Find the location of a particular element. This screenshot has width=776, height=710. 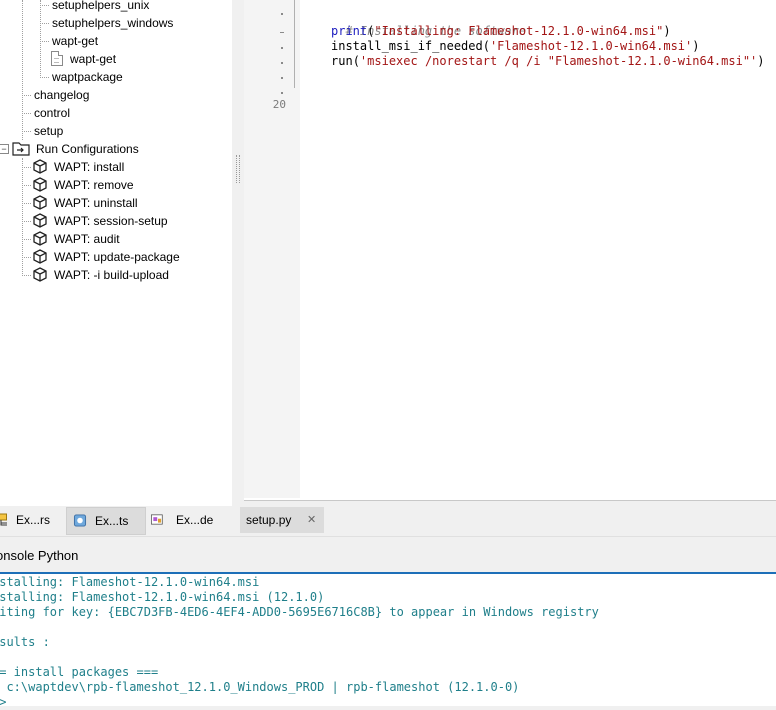

run-config-label: WAPT: uninstall is located at coordinates (96, 203).